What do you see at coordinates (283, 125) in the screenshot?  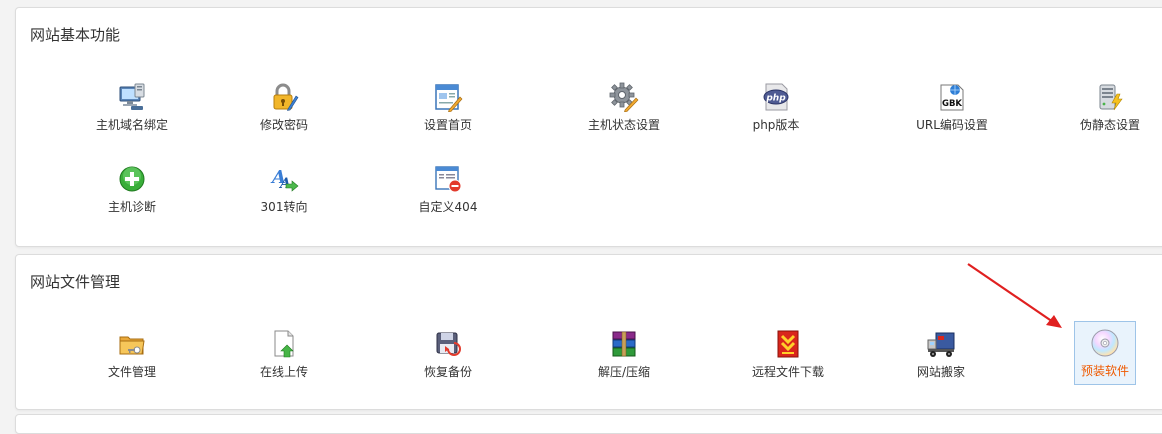 I see `tool-label: 修改密码` at bounding box center [283, 125].